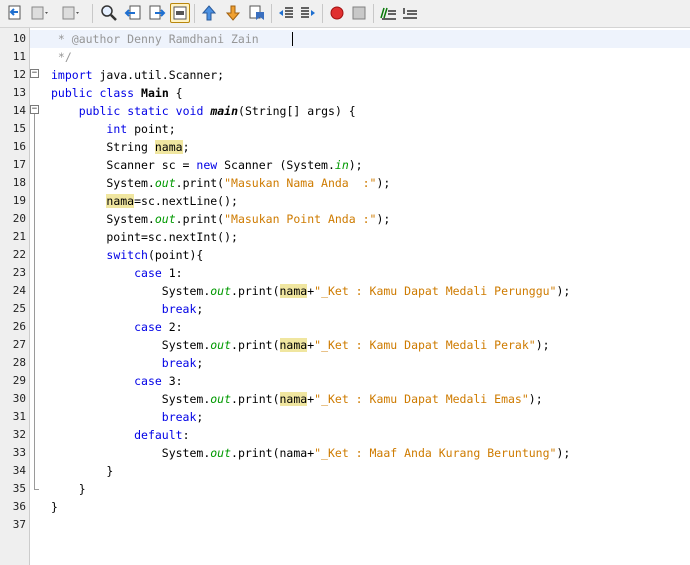  What do you see at coordinates (144, 201) in the screenshot?
I see `code-line: nama=sc.nextLine();` at bounding box center [144, 201].